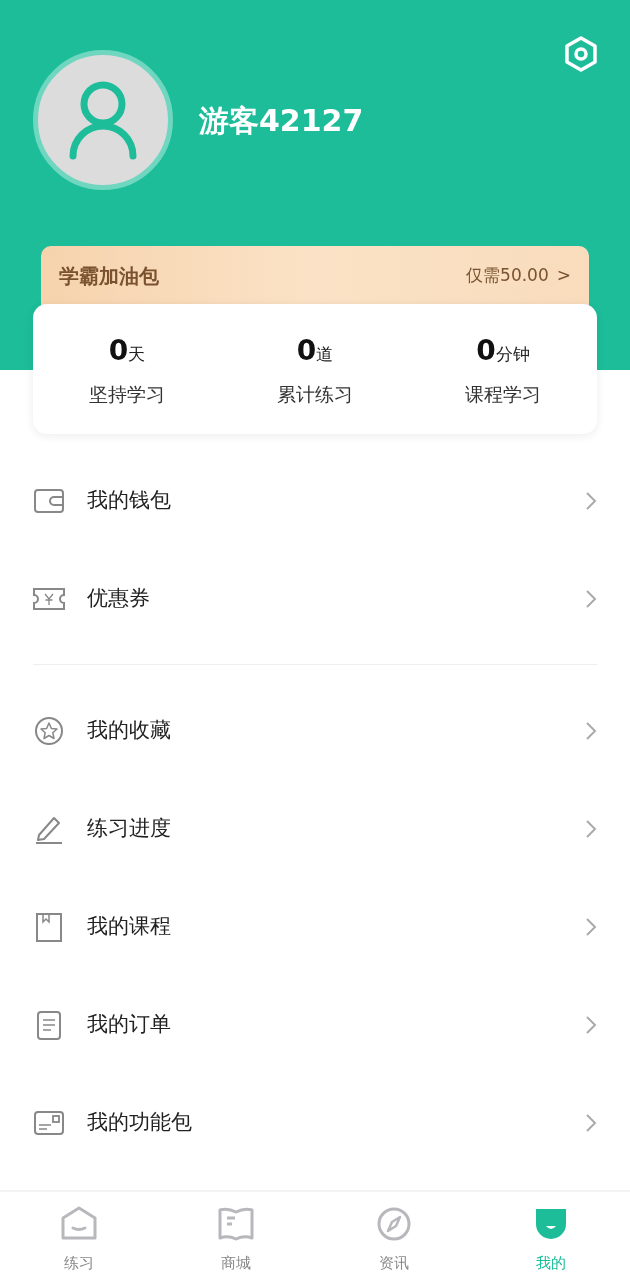 The width and height of the screenshot is (630, 1280). Describe the element at coordinates (315, 927) in the screenshot. I see `menu-item: 我的课程` at that location.